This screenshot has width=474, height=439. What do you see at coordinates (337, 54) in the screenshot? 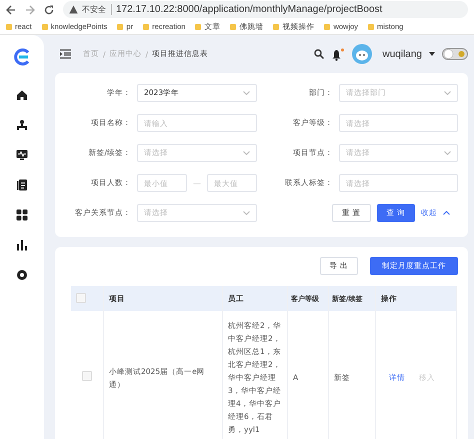
I see `bell-icon` at bounding box center [337, 54].